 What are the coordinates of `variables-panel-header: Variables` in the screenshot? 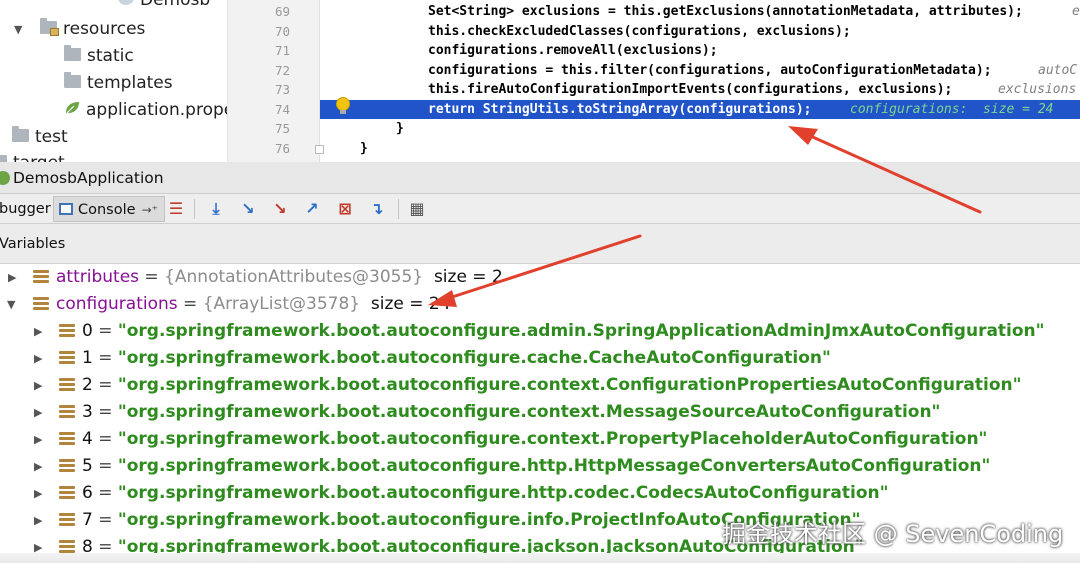 It's located at (540, 244).